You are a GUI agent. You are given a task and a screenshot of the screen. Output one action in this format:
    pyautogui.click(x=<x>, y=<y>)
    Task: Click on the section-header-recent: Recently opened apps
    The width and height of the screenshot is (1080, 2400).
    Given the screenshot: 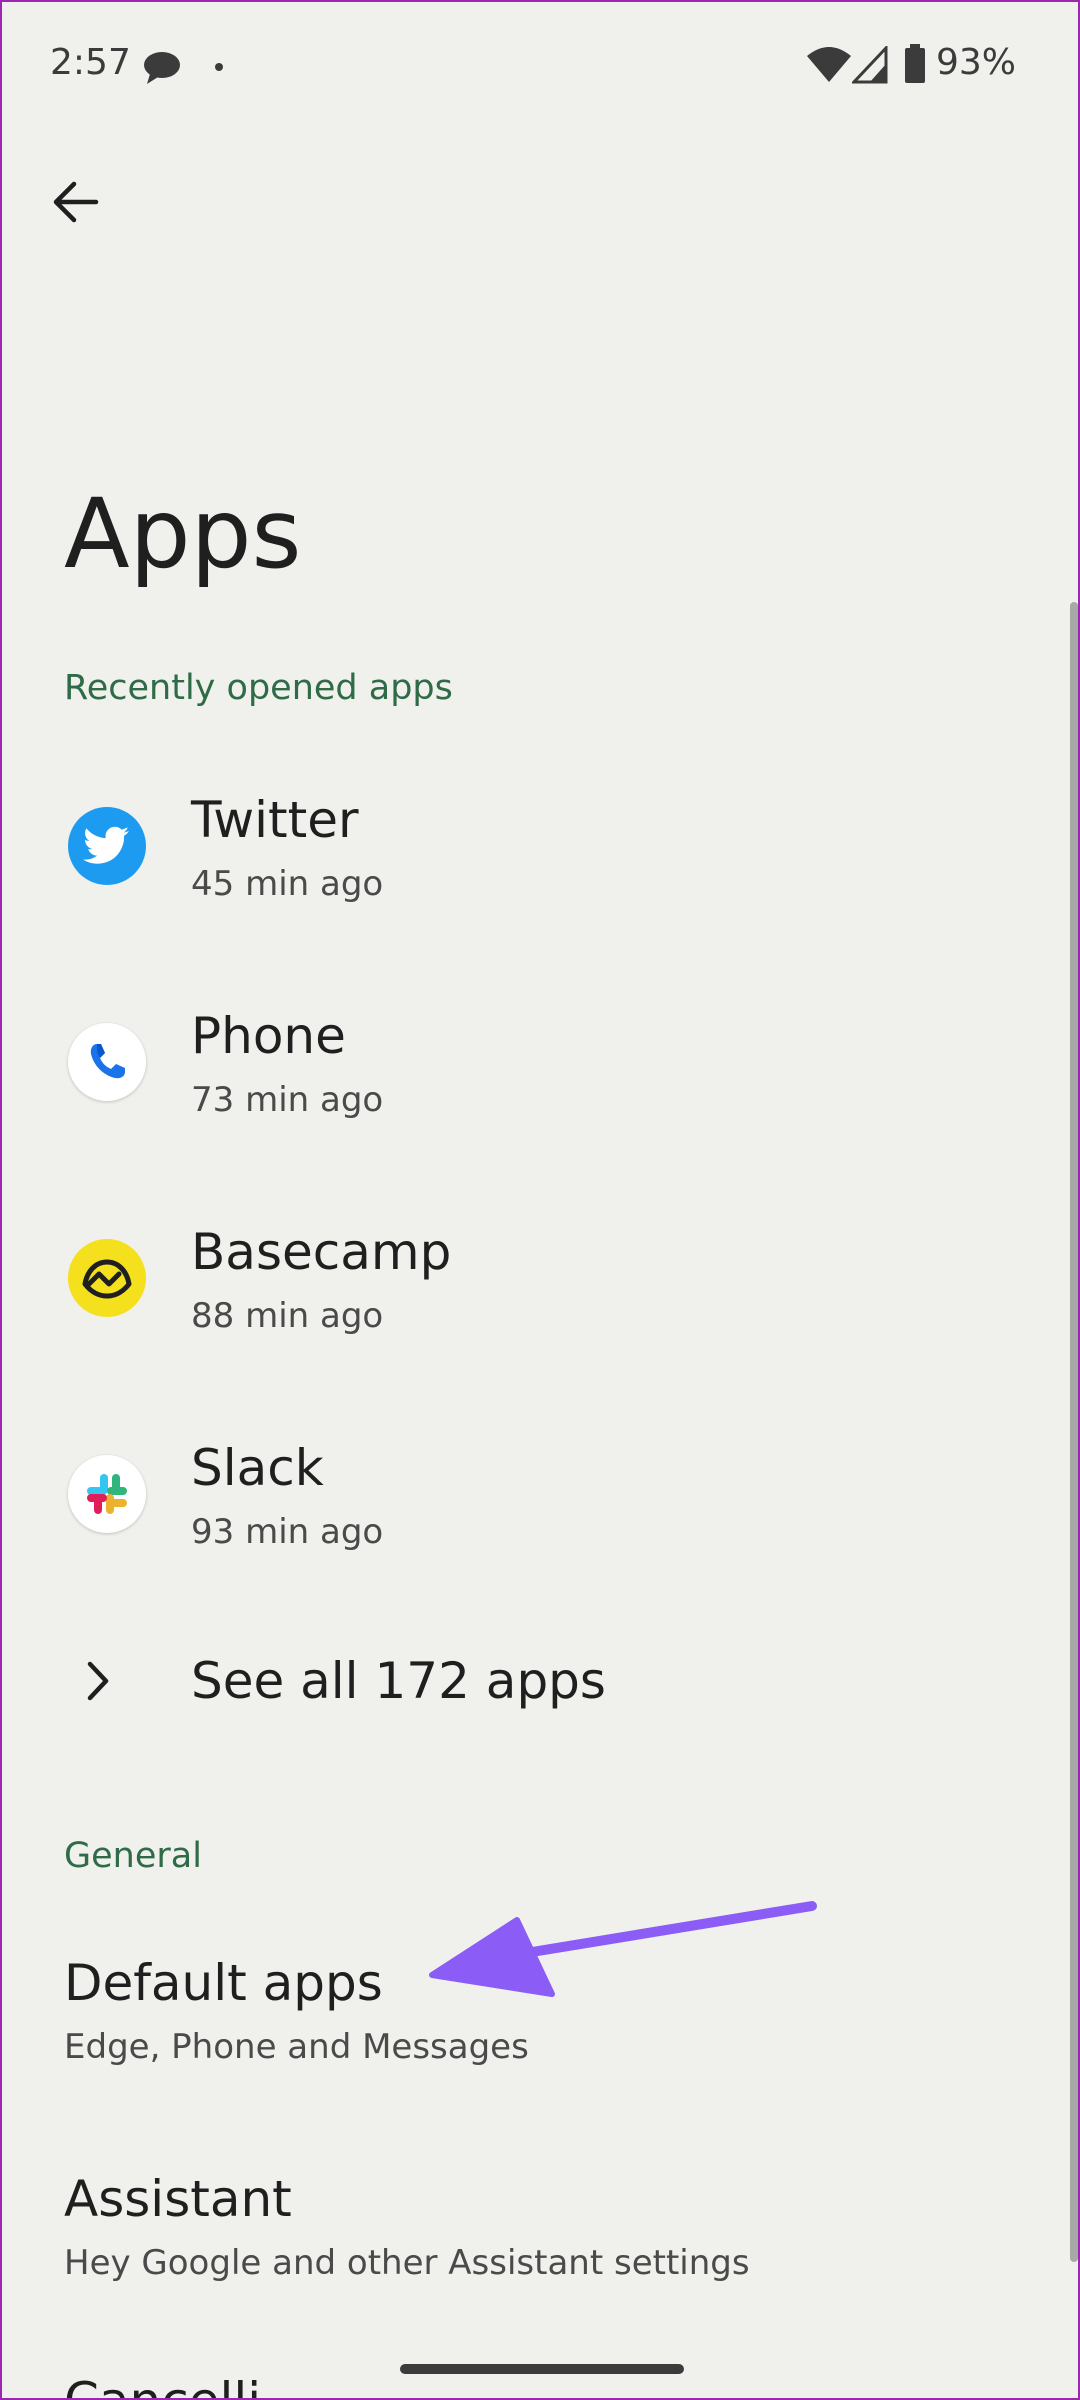 What is the action you would take?
    pyautogui.click(x=258, y=688)
    